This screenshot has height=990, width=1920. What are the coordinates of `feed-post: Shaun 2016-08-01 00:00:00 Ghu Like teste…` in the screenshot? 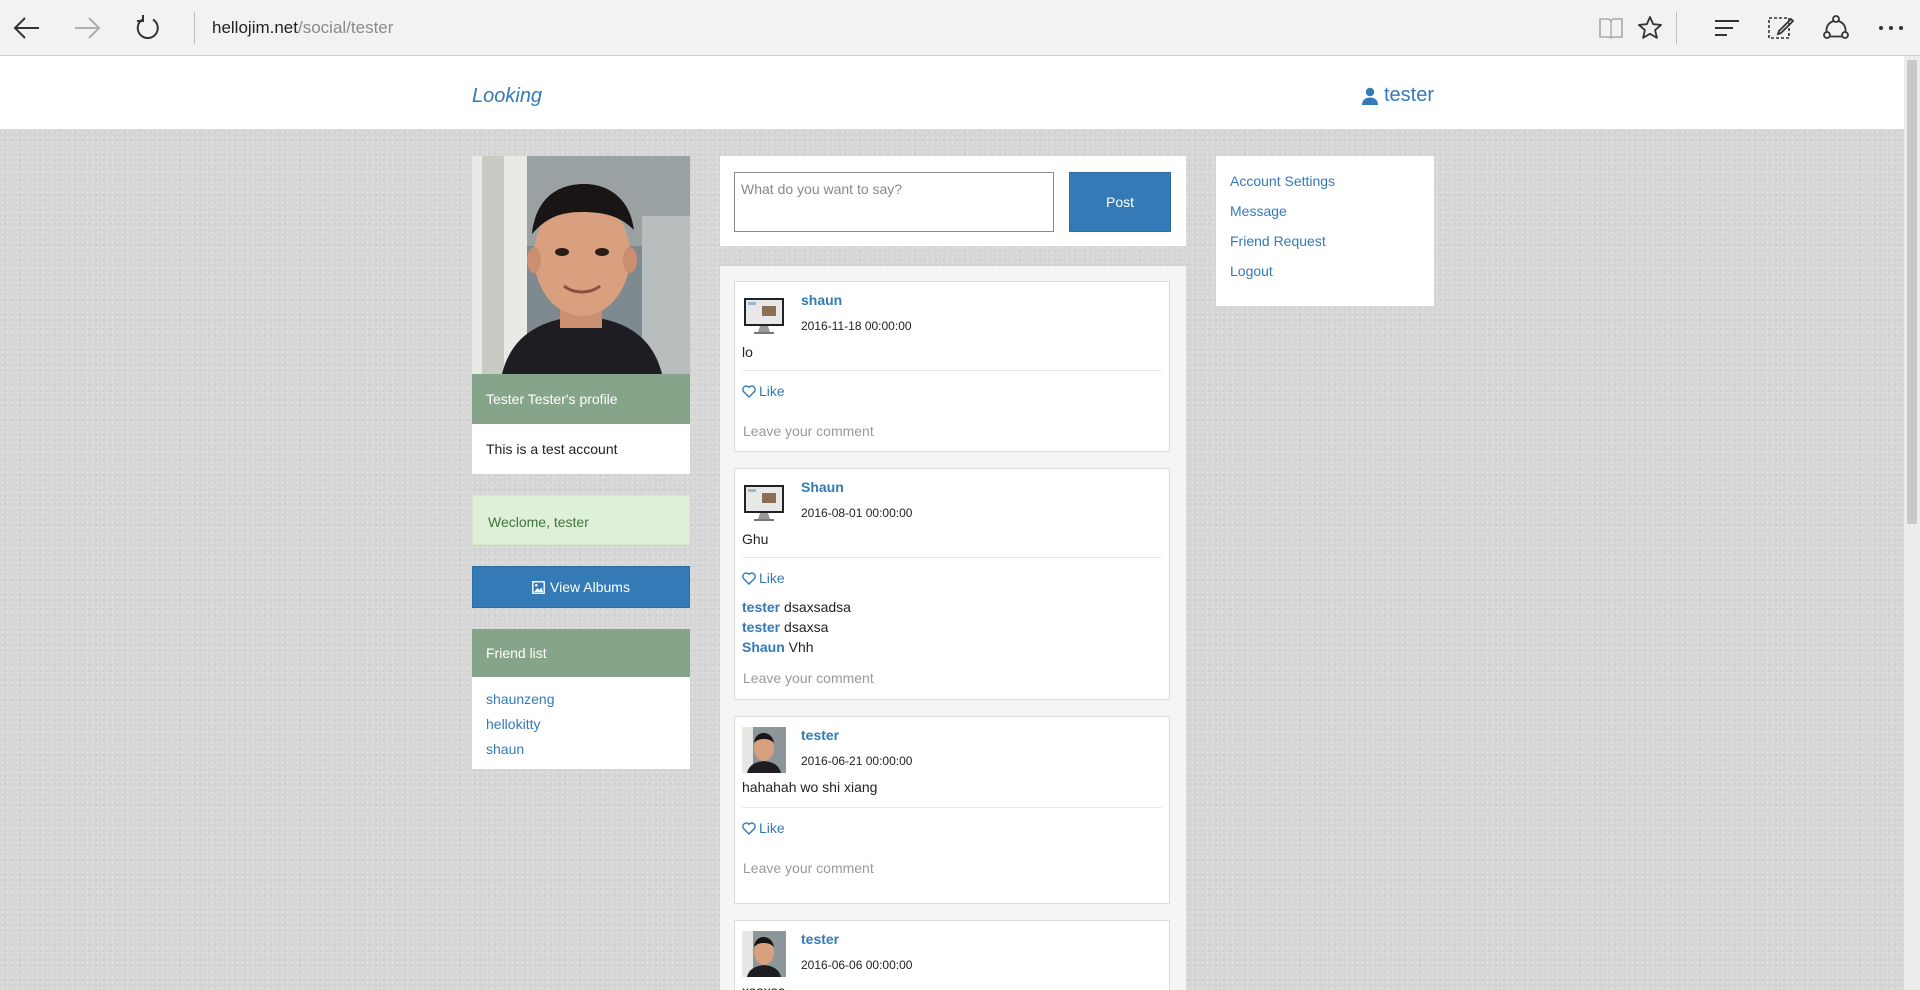 It's located at (952, 584).